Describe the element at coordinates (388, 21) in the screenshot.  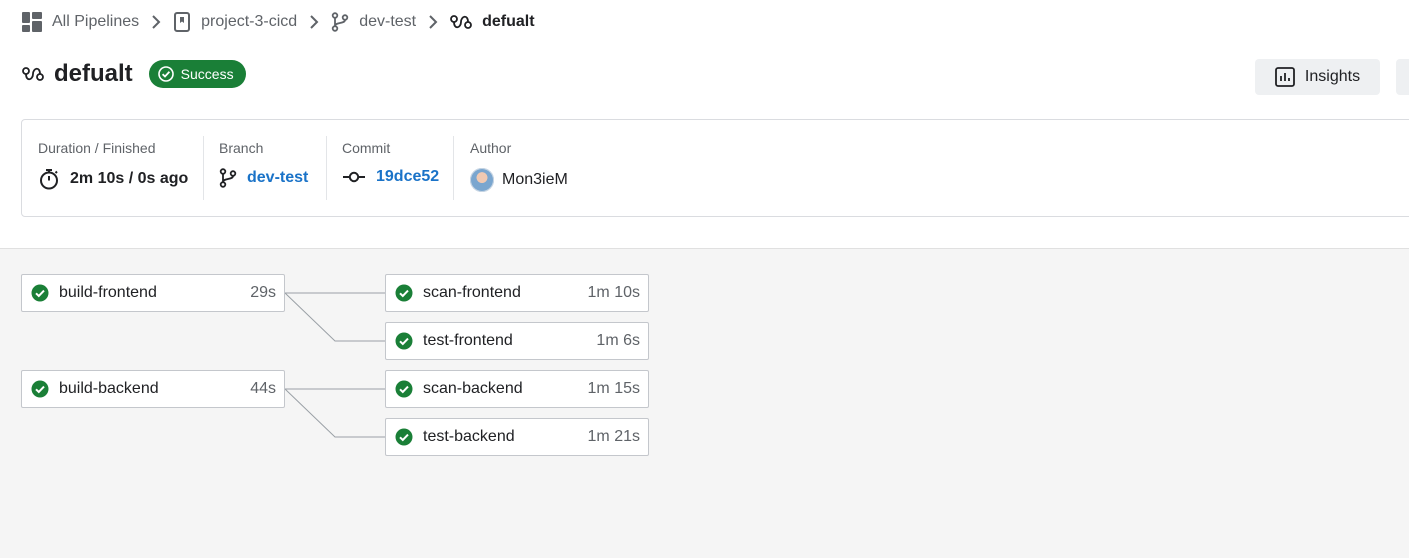
I see `breadcrumb-label: dev-test` at that location.